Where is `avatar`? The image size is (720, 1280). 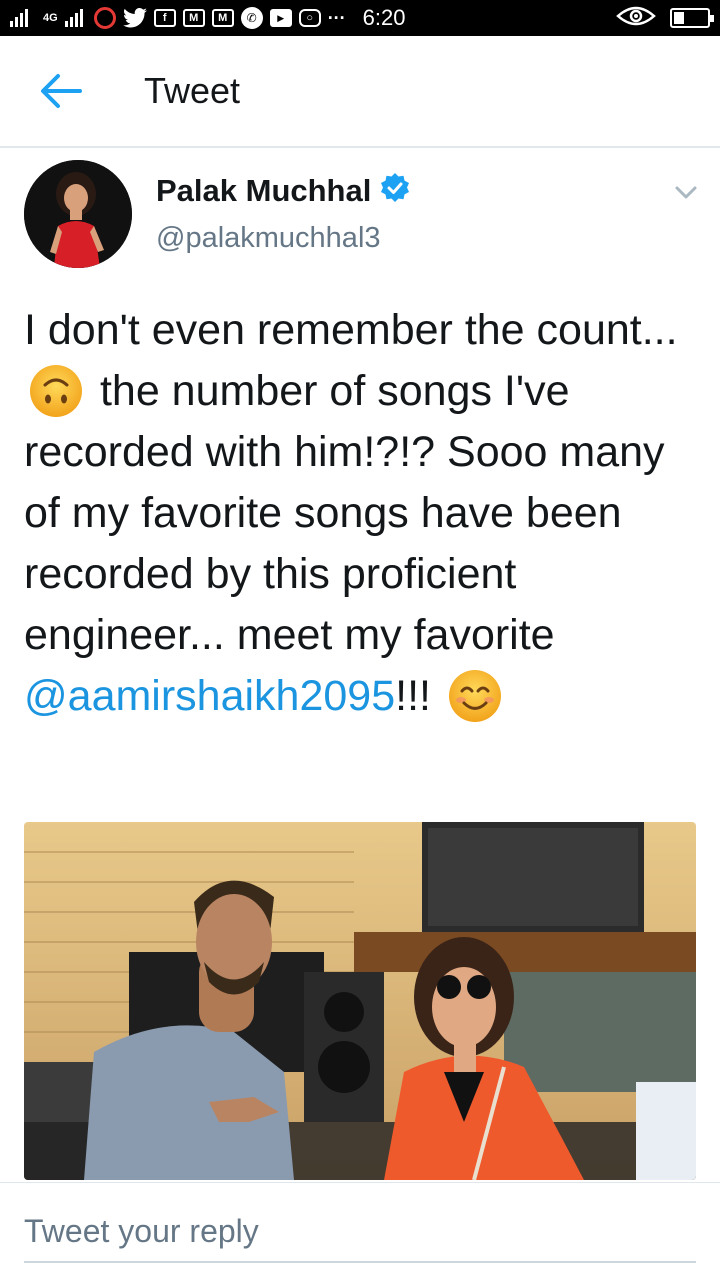 avatar is located at coordinates (78, 214).